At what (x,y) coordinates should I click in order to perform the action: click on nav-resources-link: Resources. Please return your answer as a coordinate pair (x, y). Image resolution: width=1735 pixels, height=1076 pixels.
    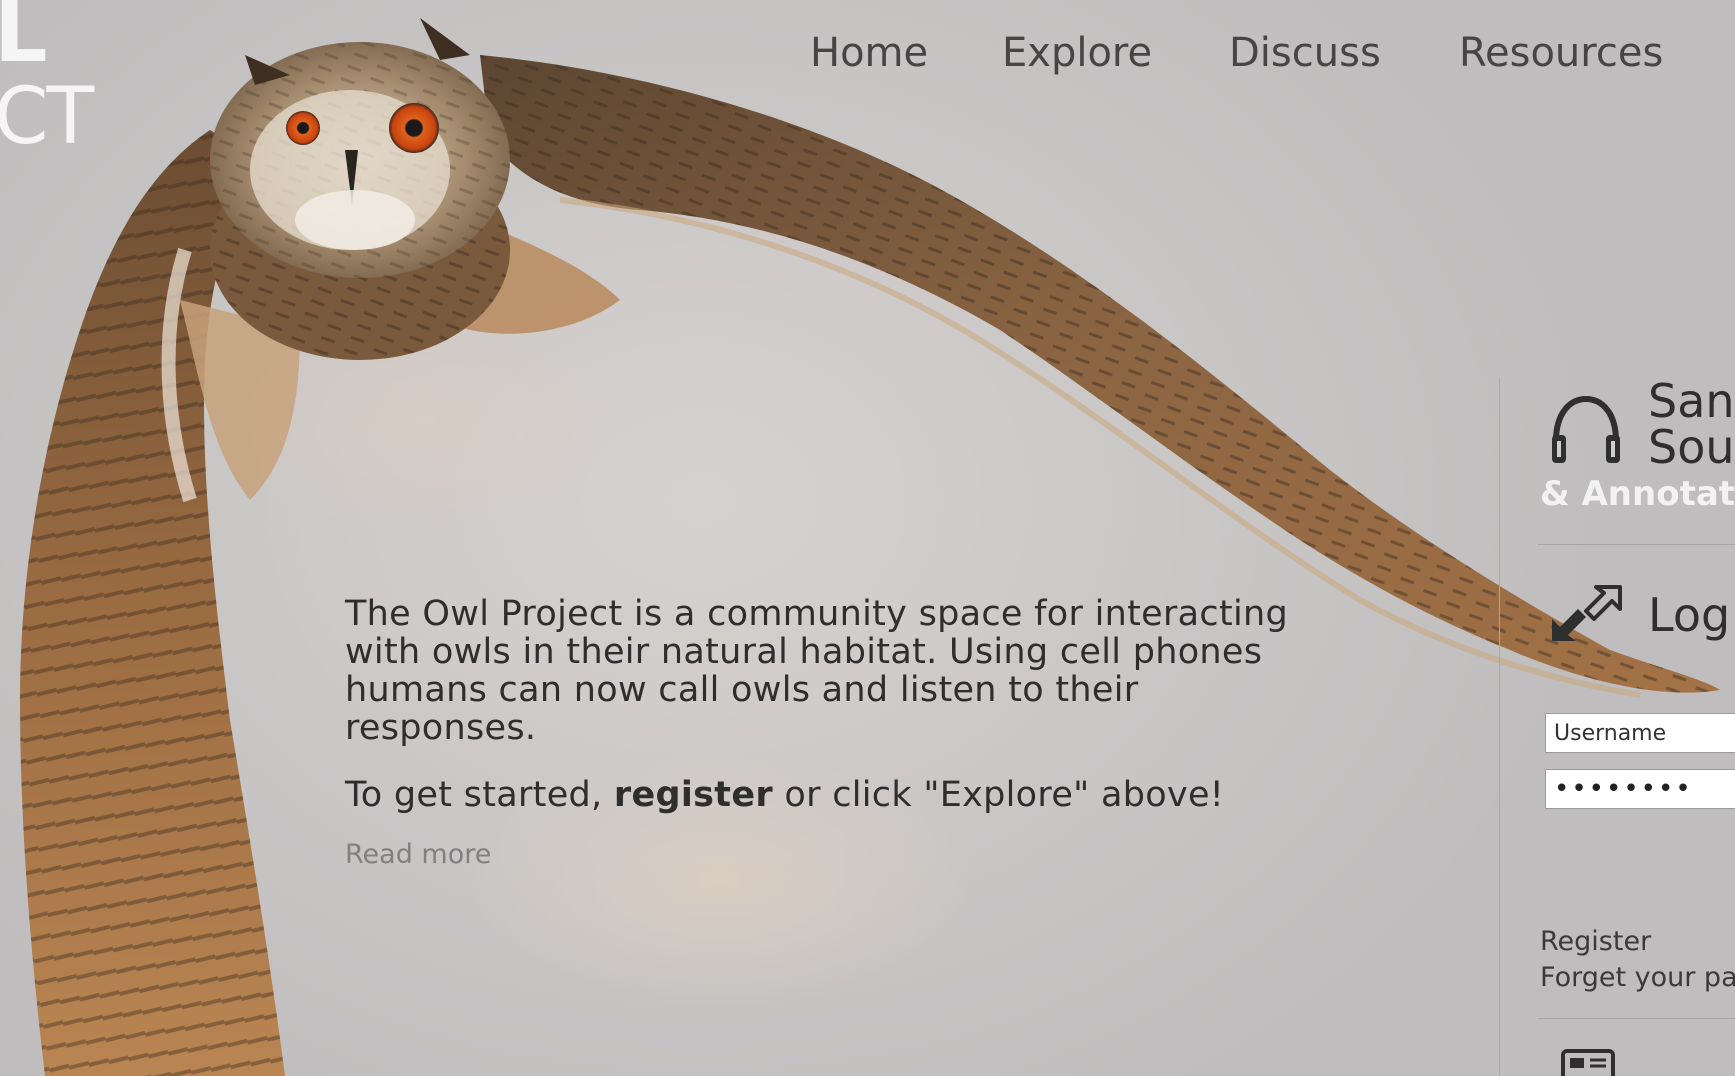
    Looking at the image, I should click on (1561, 53).